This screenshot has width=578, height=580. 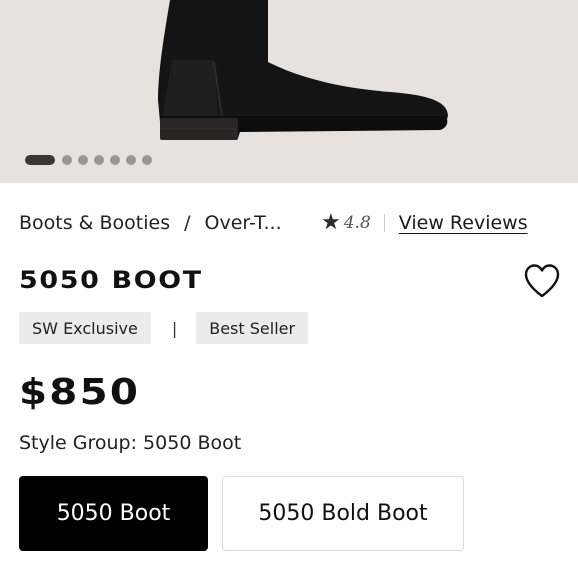 I want to click on style-option-5050-bold-boot: 5050 Bold Boot, so click(x=343, y=513).